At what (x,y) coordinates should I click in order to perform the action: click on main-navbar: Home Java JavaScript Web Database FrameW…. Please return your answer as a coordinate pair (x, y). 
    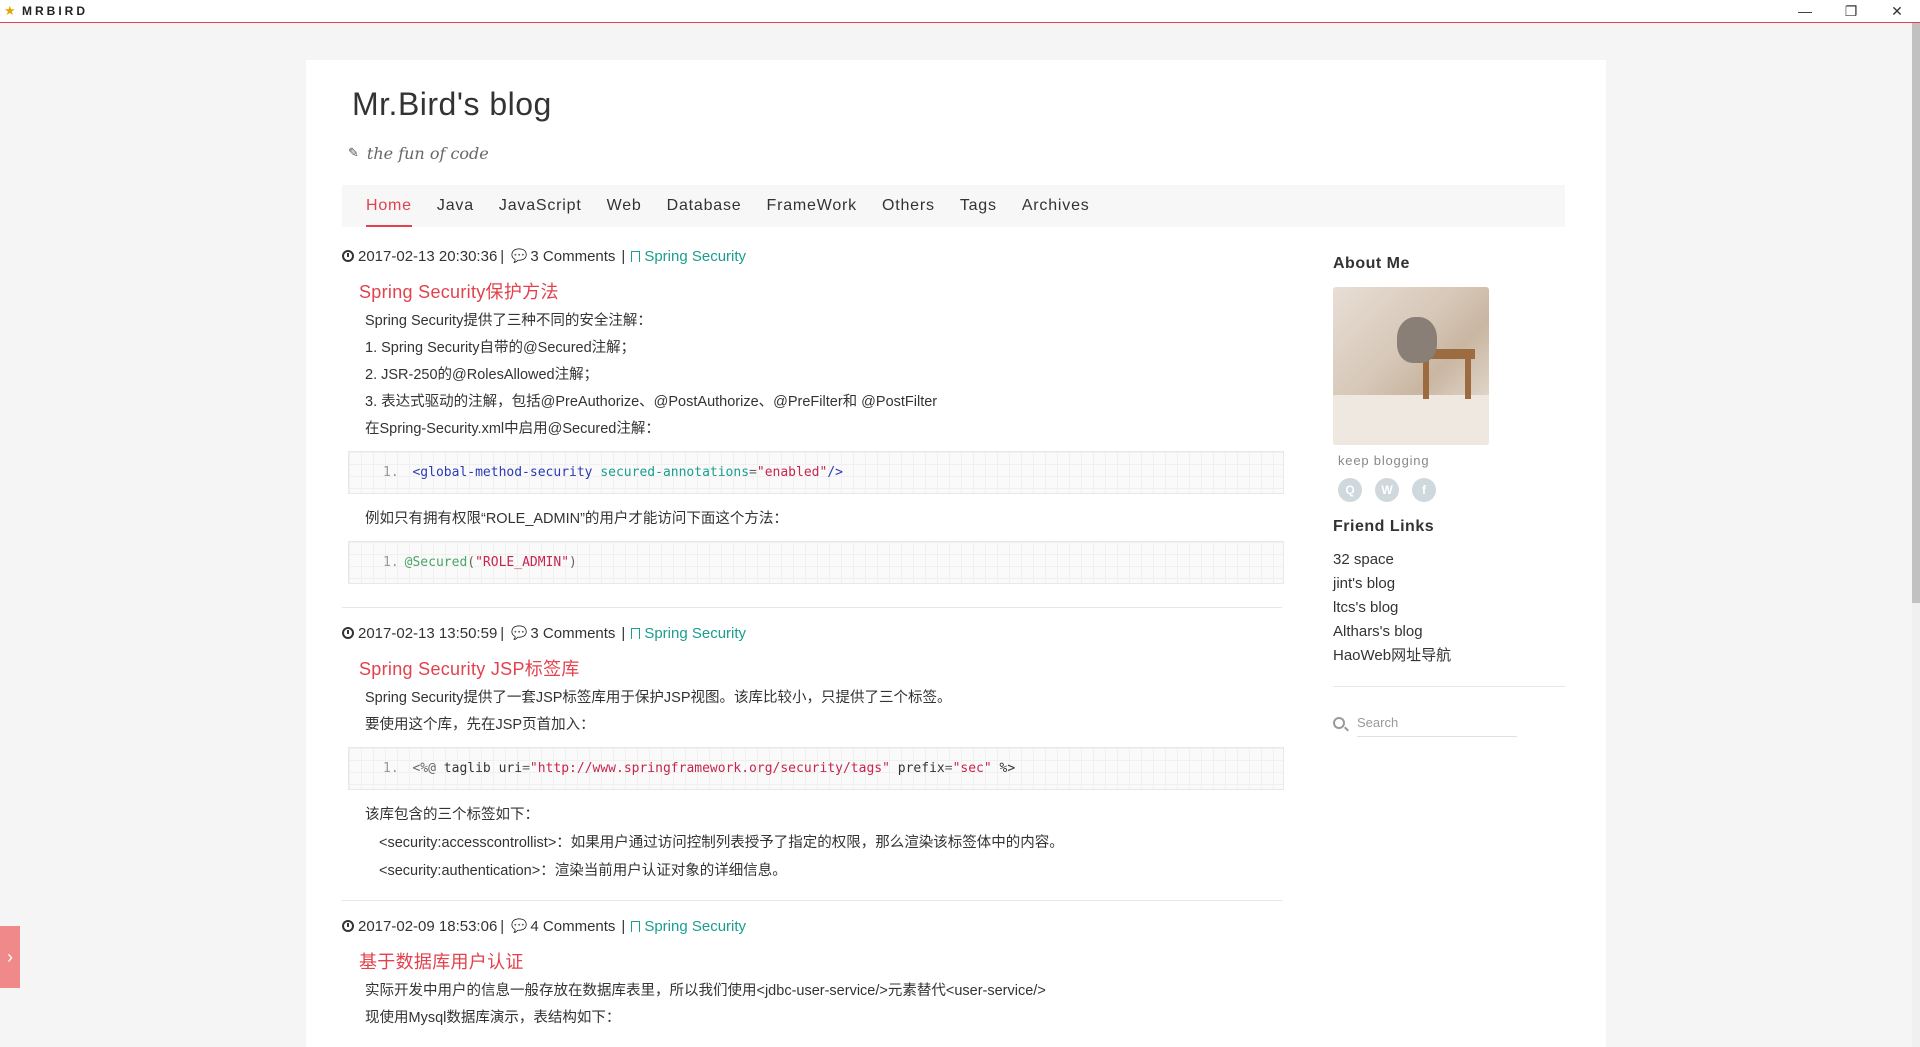
    Looking at the image, I should click on (953, 206).